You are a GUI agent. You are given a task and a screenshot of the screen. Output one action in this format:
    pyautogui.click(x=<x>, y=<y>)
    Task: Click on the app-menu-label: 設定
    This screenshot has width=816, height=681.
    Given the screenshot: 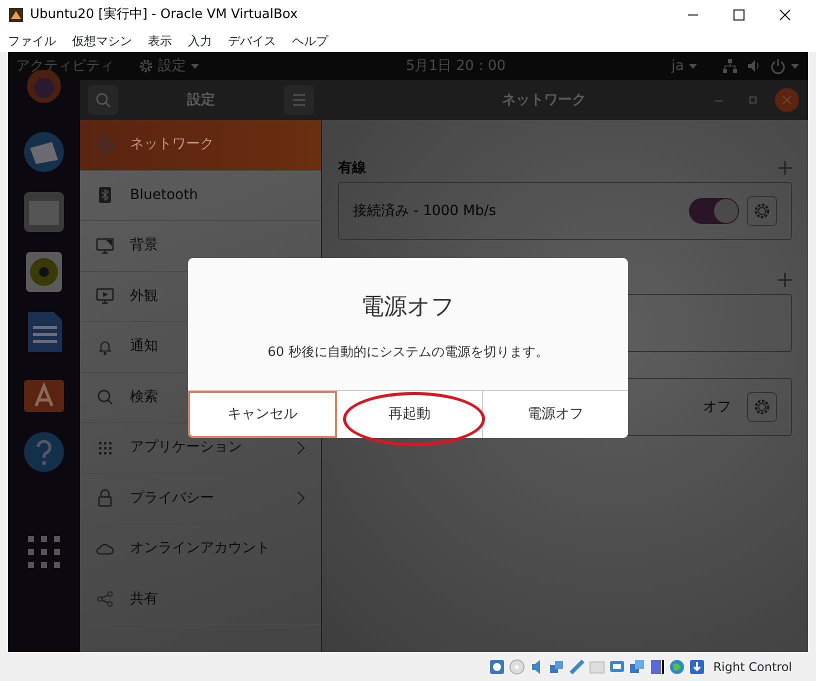 What is the action you would take?
    pyautogui.click(x=172, y=66)
    